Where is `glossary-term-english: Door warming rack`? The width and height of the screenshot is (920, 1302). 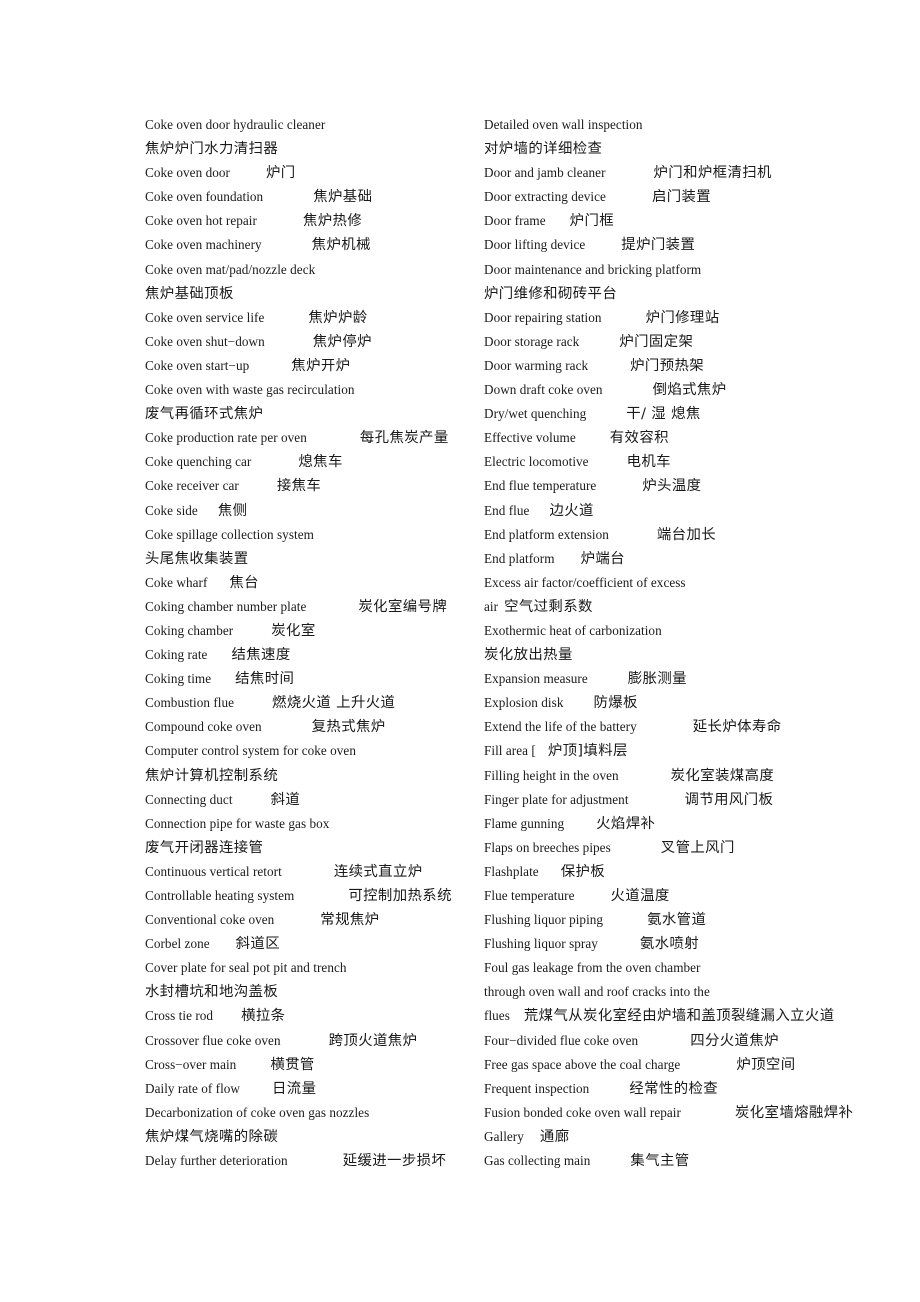
glossary-term-english: Door warming rack is located at coordinates (536, 365).